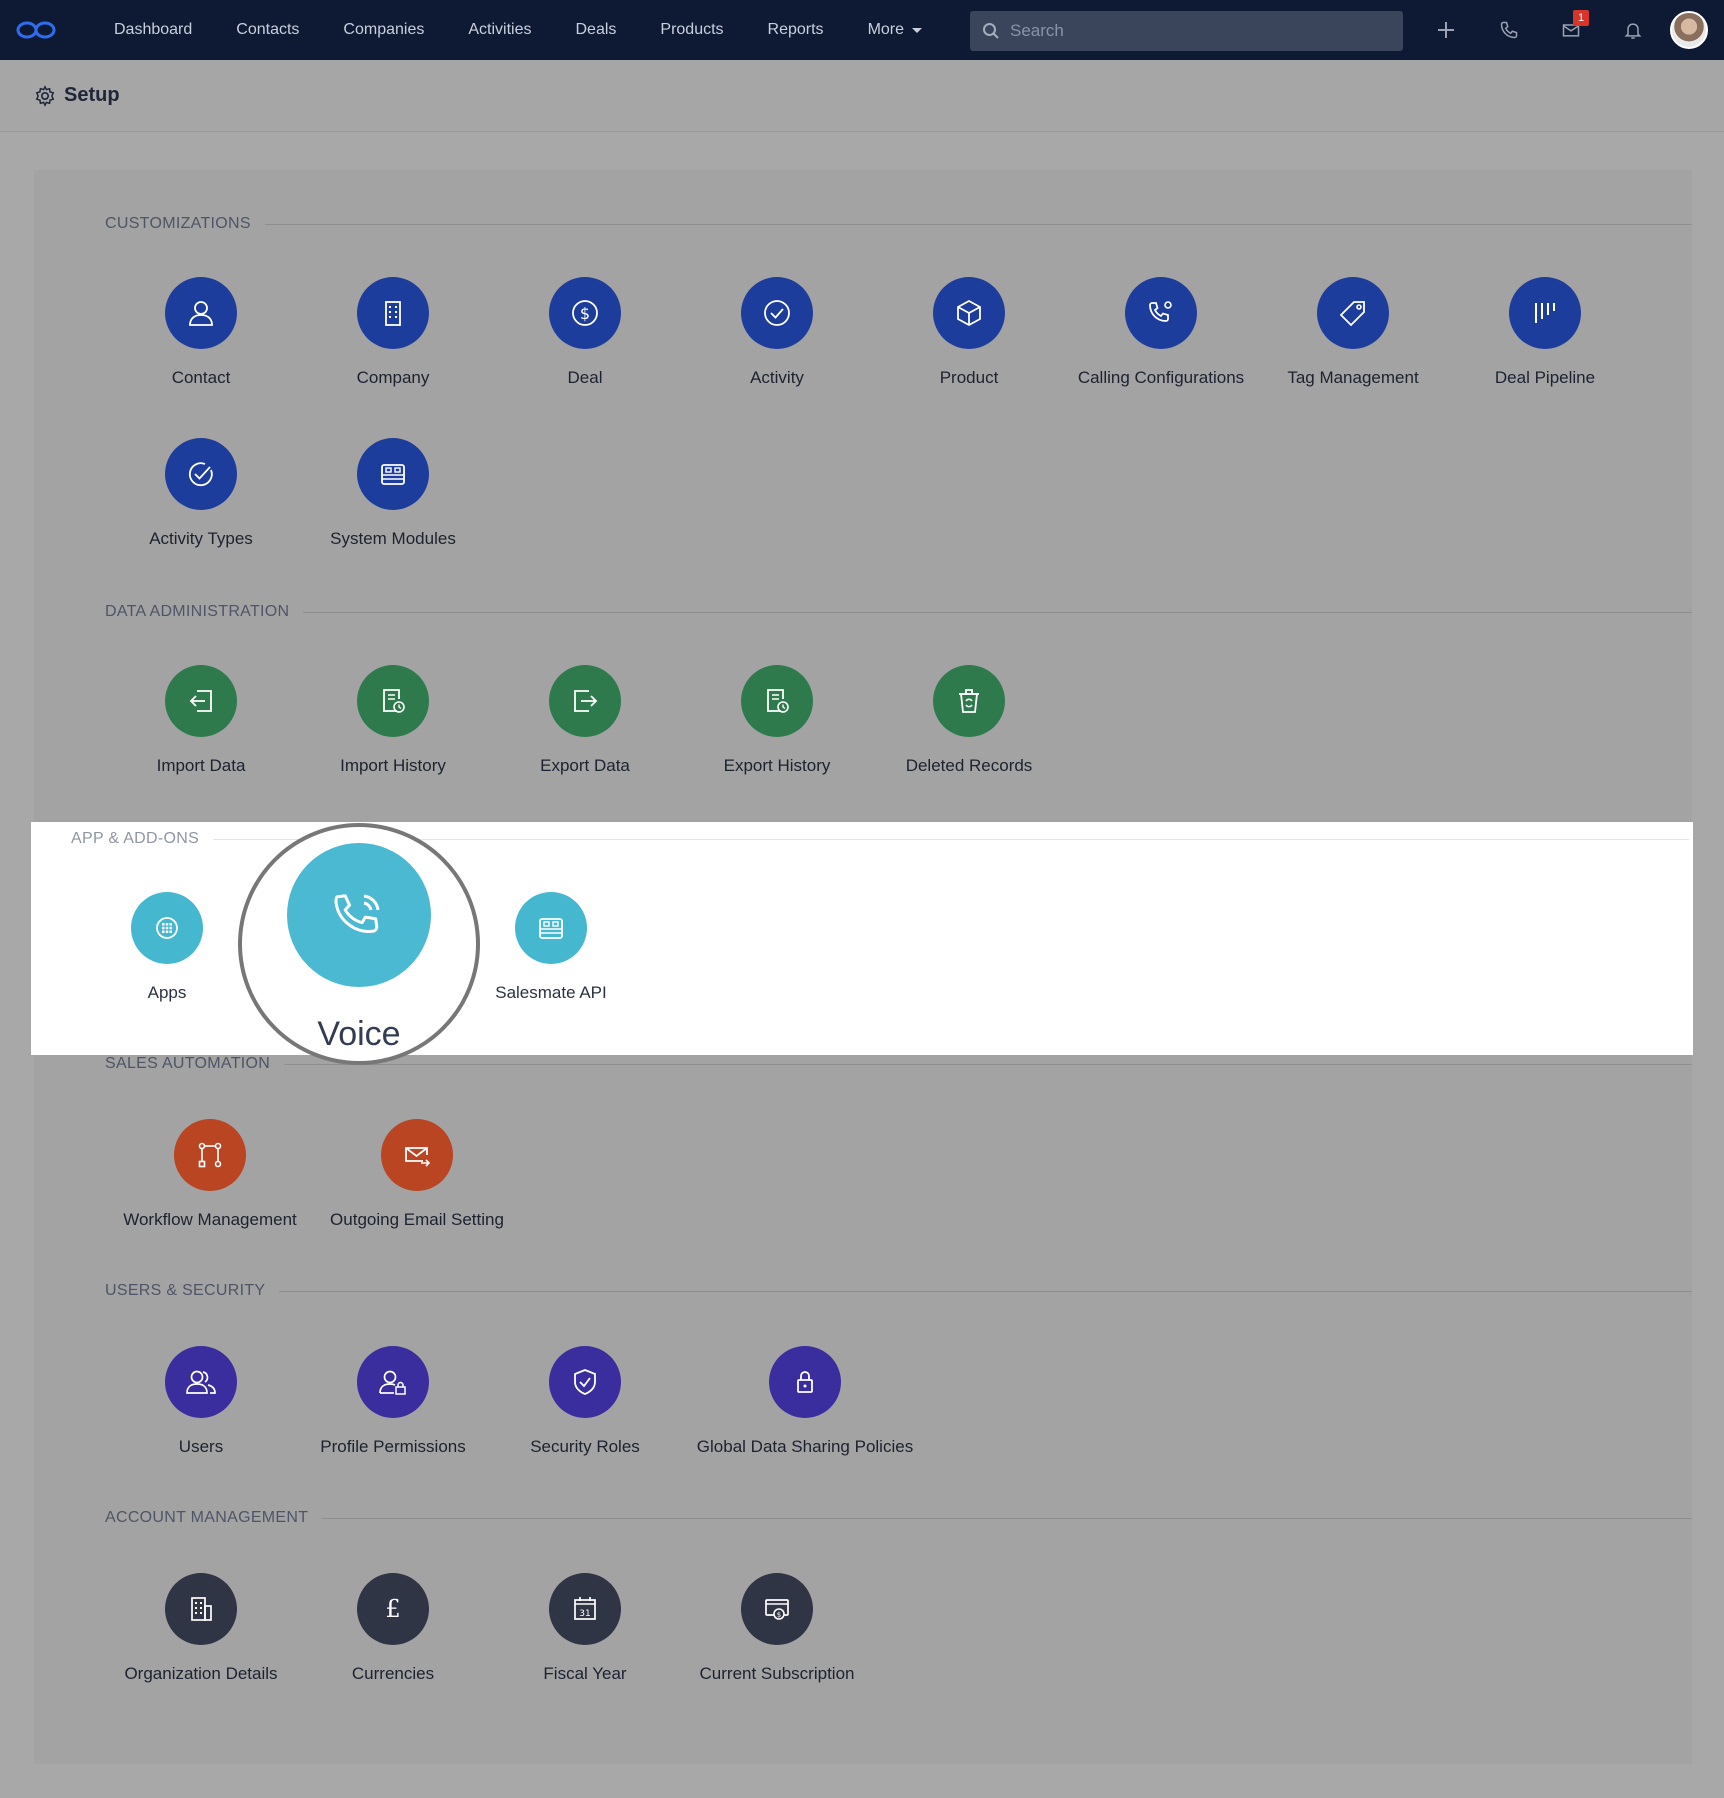  I want to click on tile-deal: $ Deal, so click(585, 332).